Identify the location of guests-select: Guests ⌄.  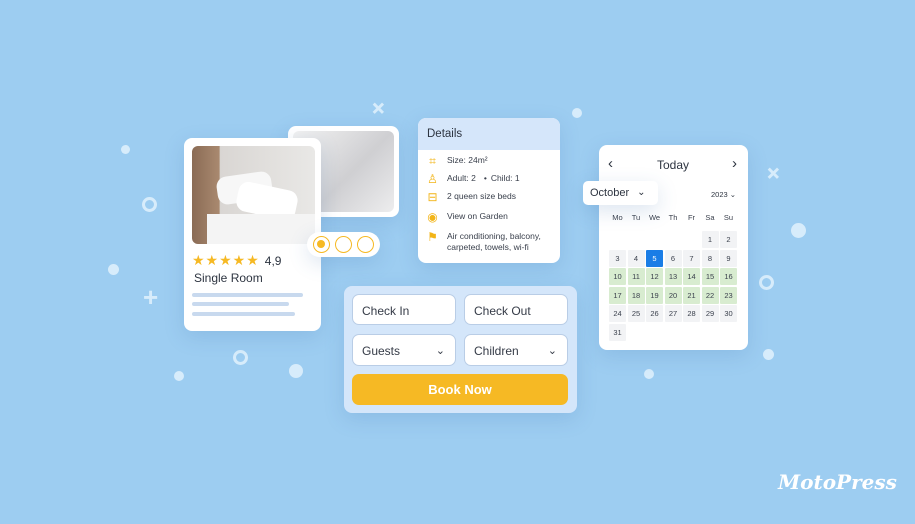
(404, 350).